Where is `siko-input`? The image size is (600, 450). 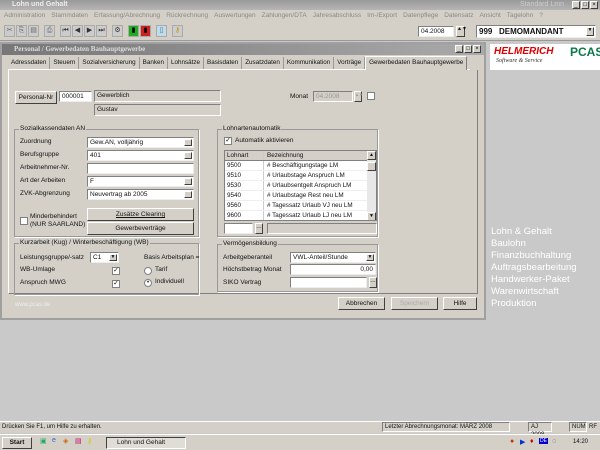
siko-input is located at coordinates (328, 282).